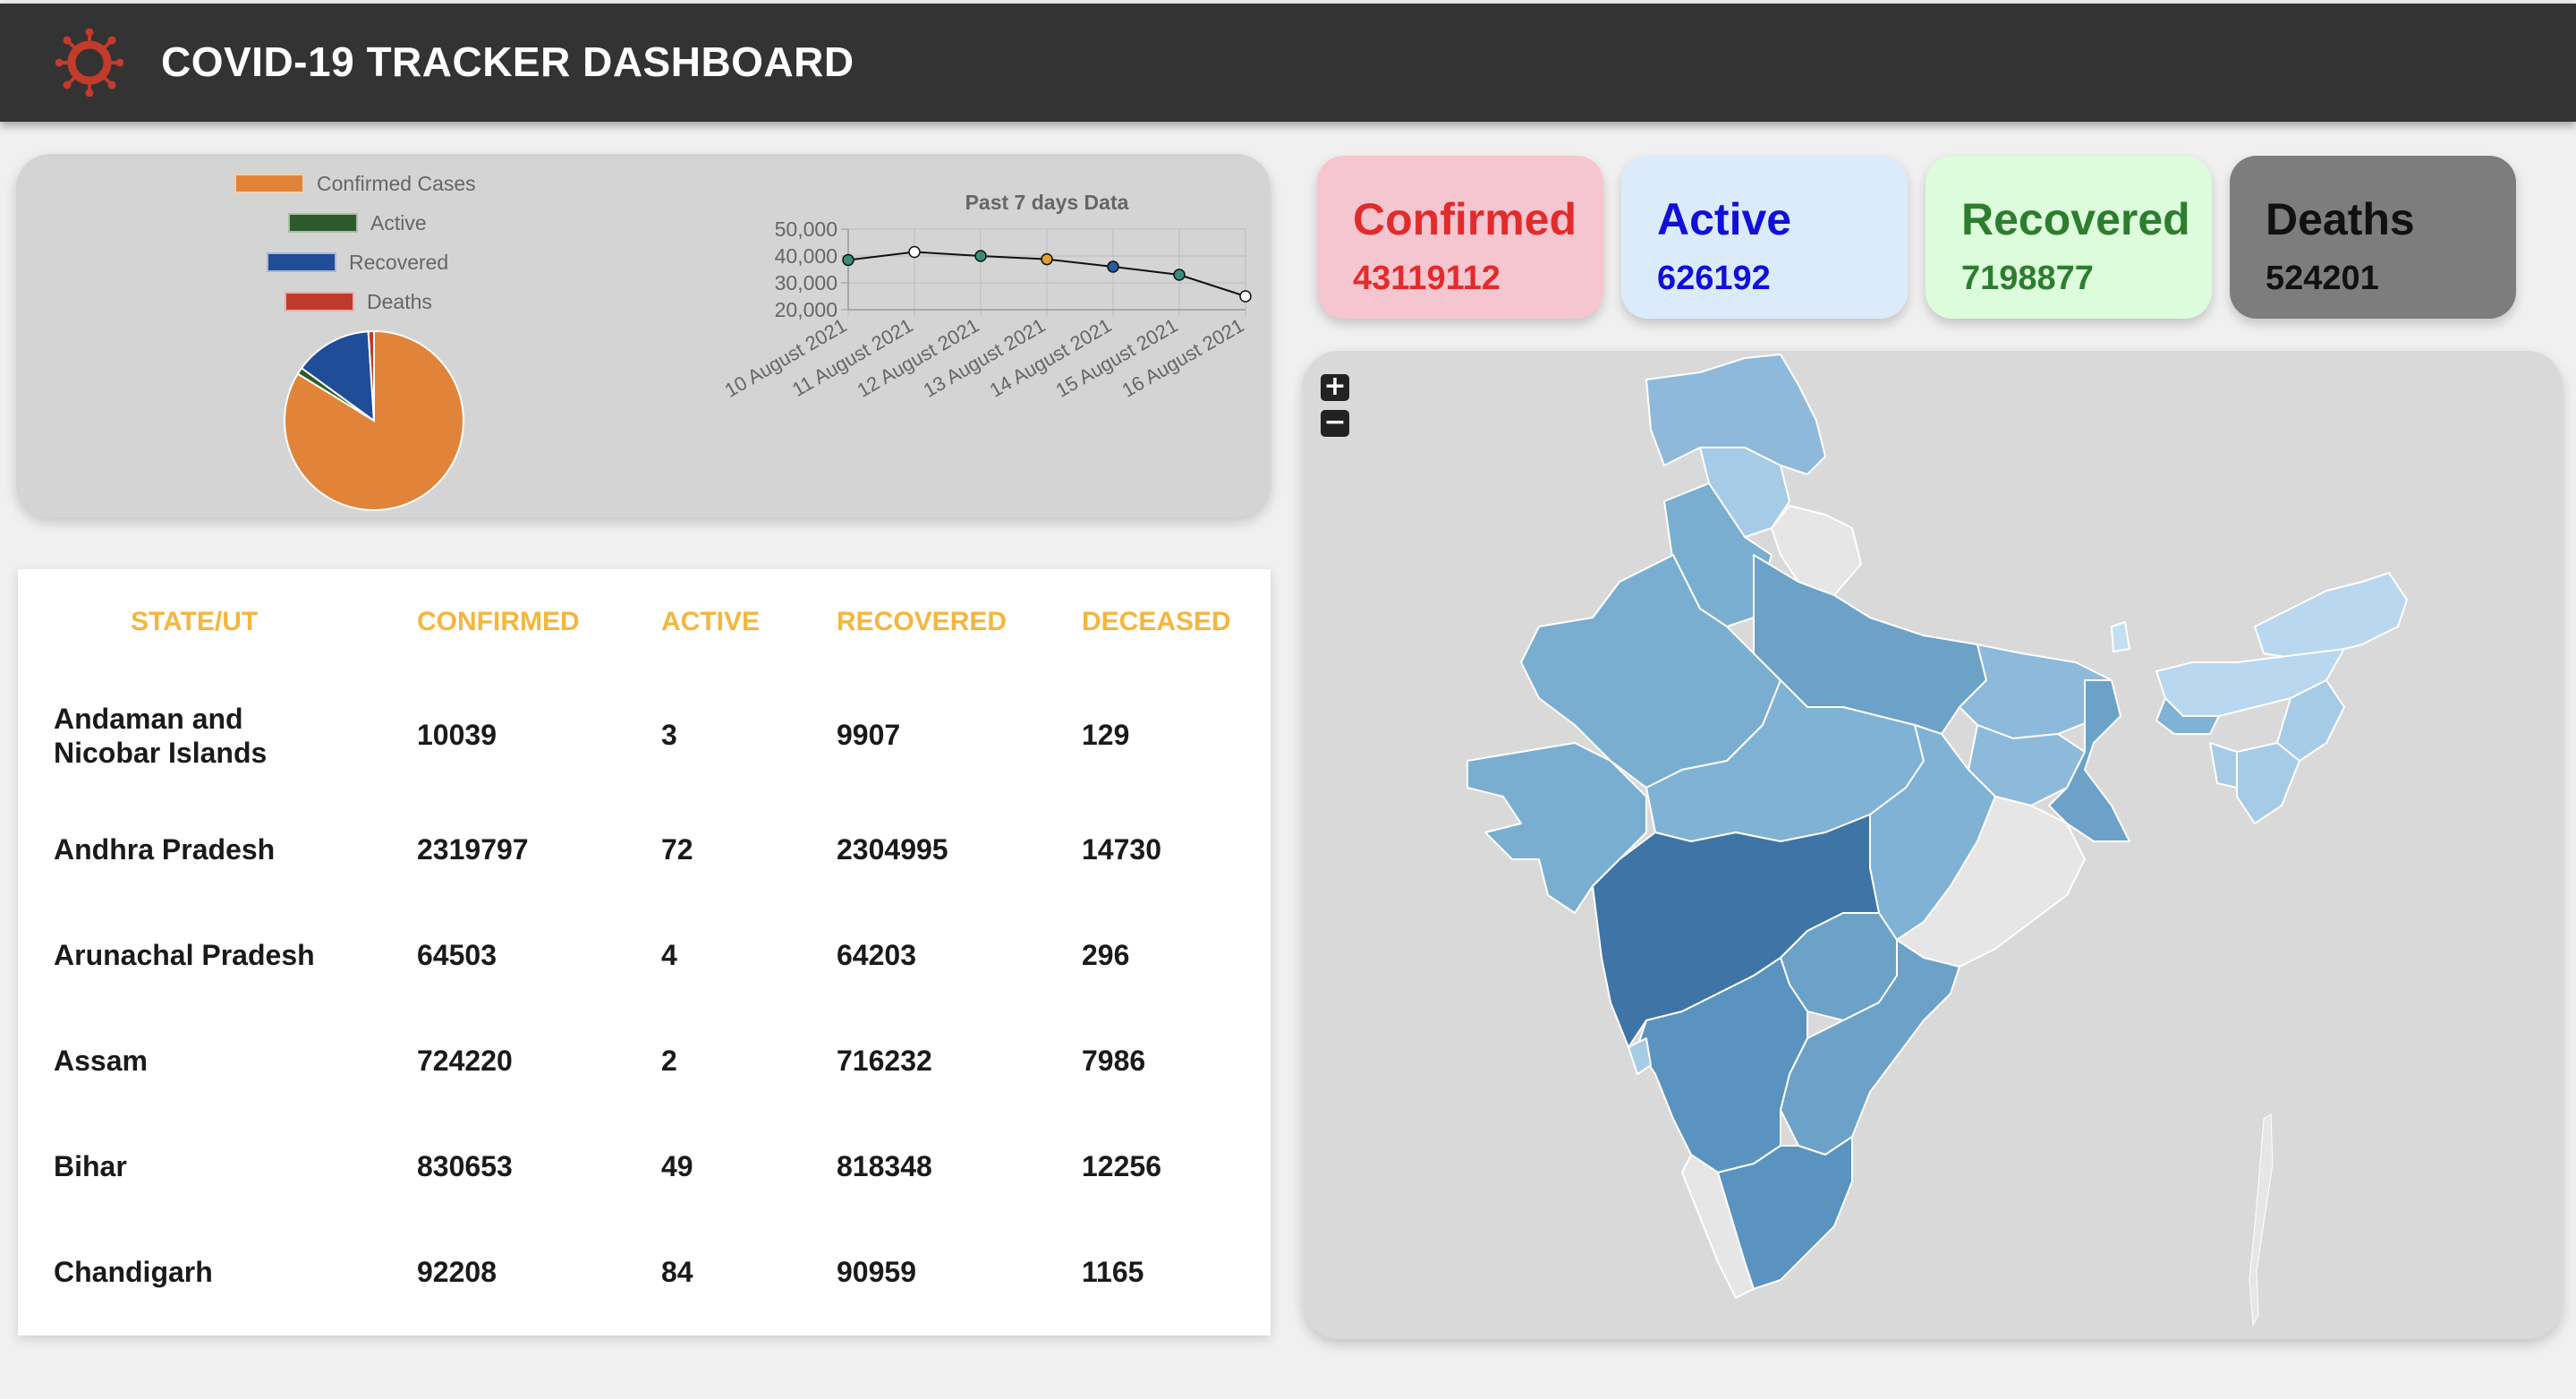 The image size is (2576, 1399). Describe the element at coordinates (669, 1061) in the screenshot. I see `table-cell-active: 2` at that location.